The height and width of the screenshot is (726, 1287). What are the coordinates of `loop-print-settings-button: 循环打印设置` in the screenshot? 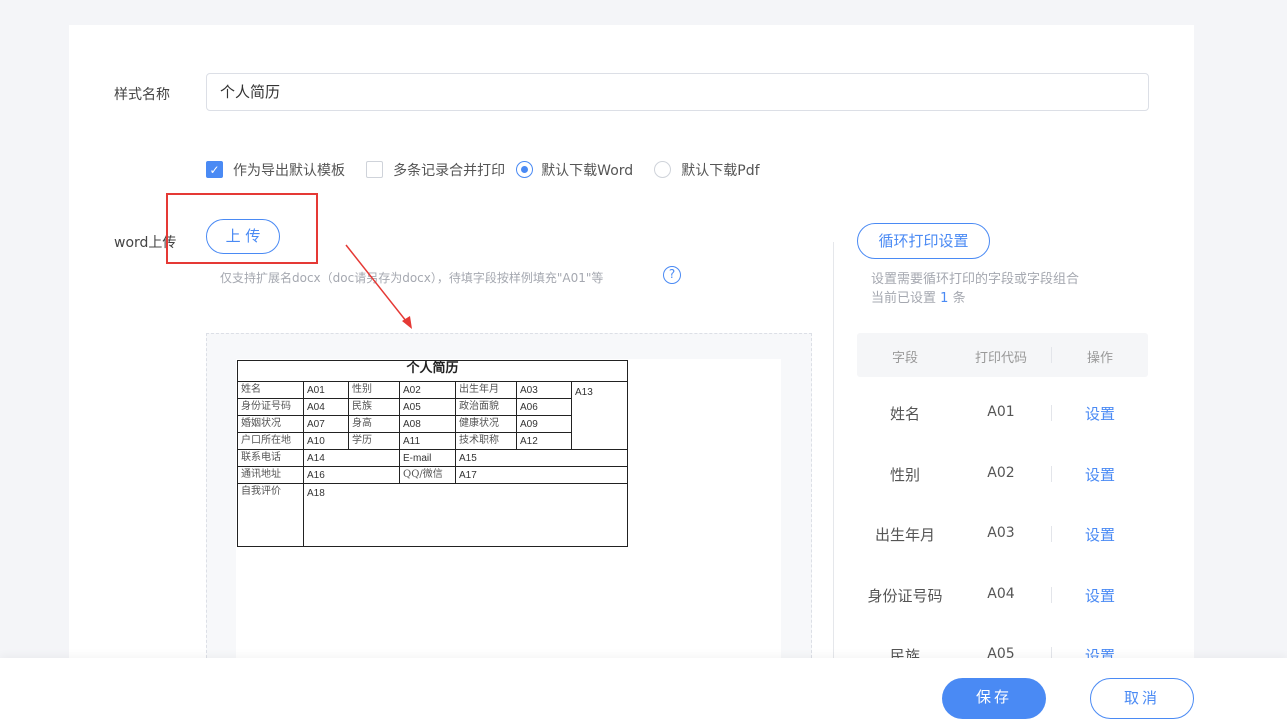 It's located at (923, 241).